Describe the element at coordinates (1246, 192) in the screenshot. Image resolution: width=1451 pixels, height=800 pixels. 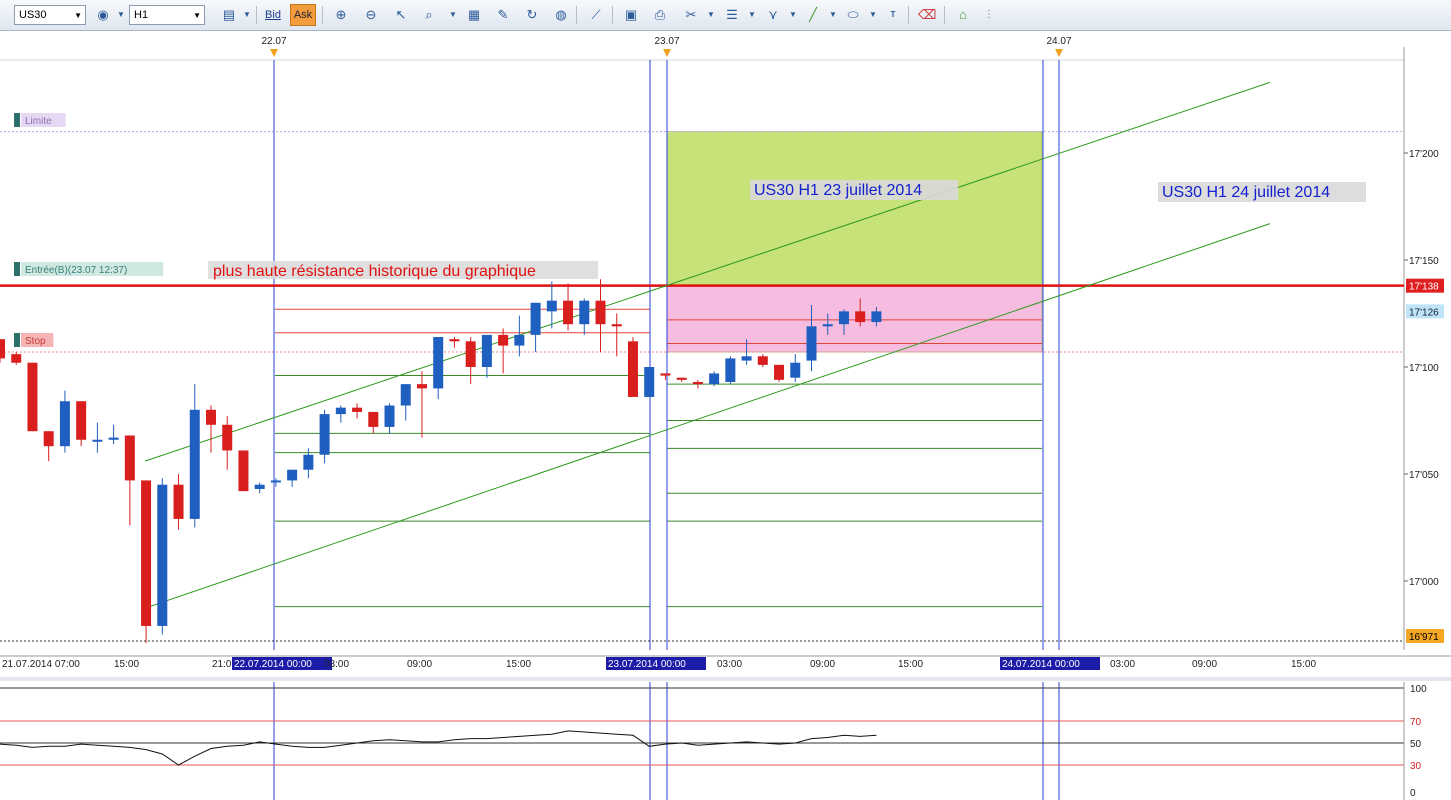
I see `annotation-label: US30 H1 24 juillet 2014` at that location.